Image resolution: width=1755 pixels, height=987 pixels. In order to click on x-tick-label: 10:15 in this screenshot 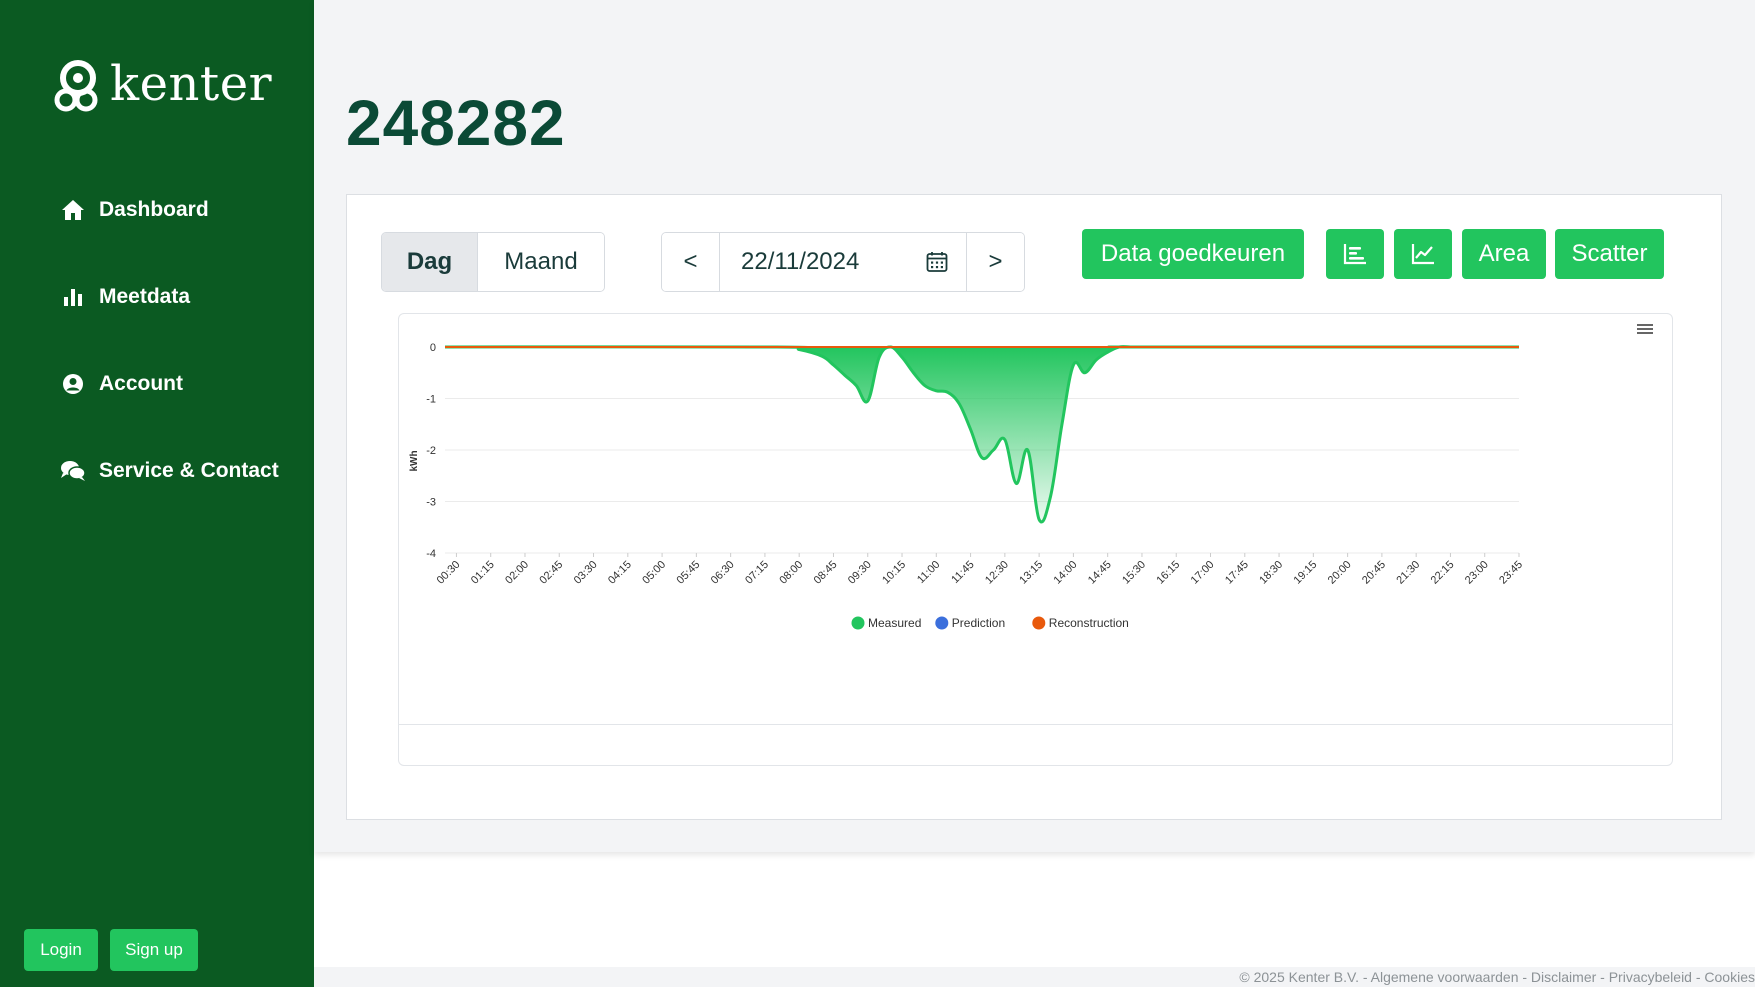, I will do `click(894, 573)`.